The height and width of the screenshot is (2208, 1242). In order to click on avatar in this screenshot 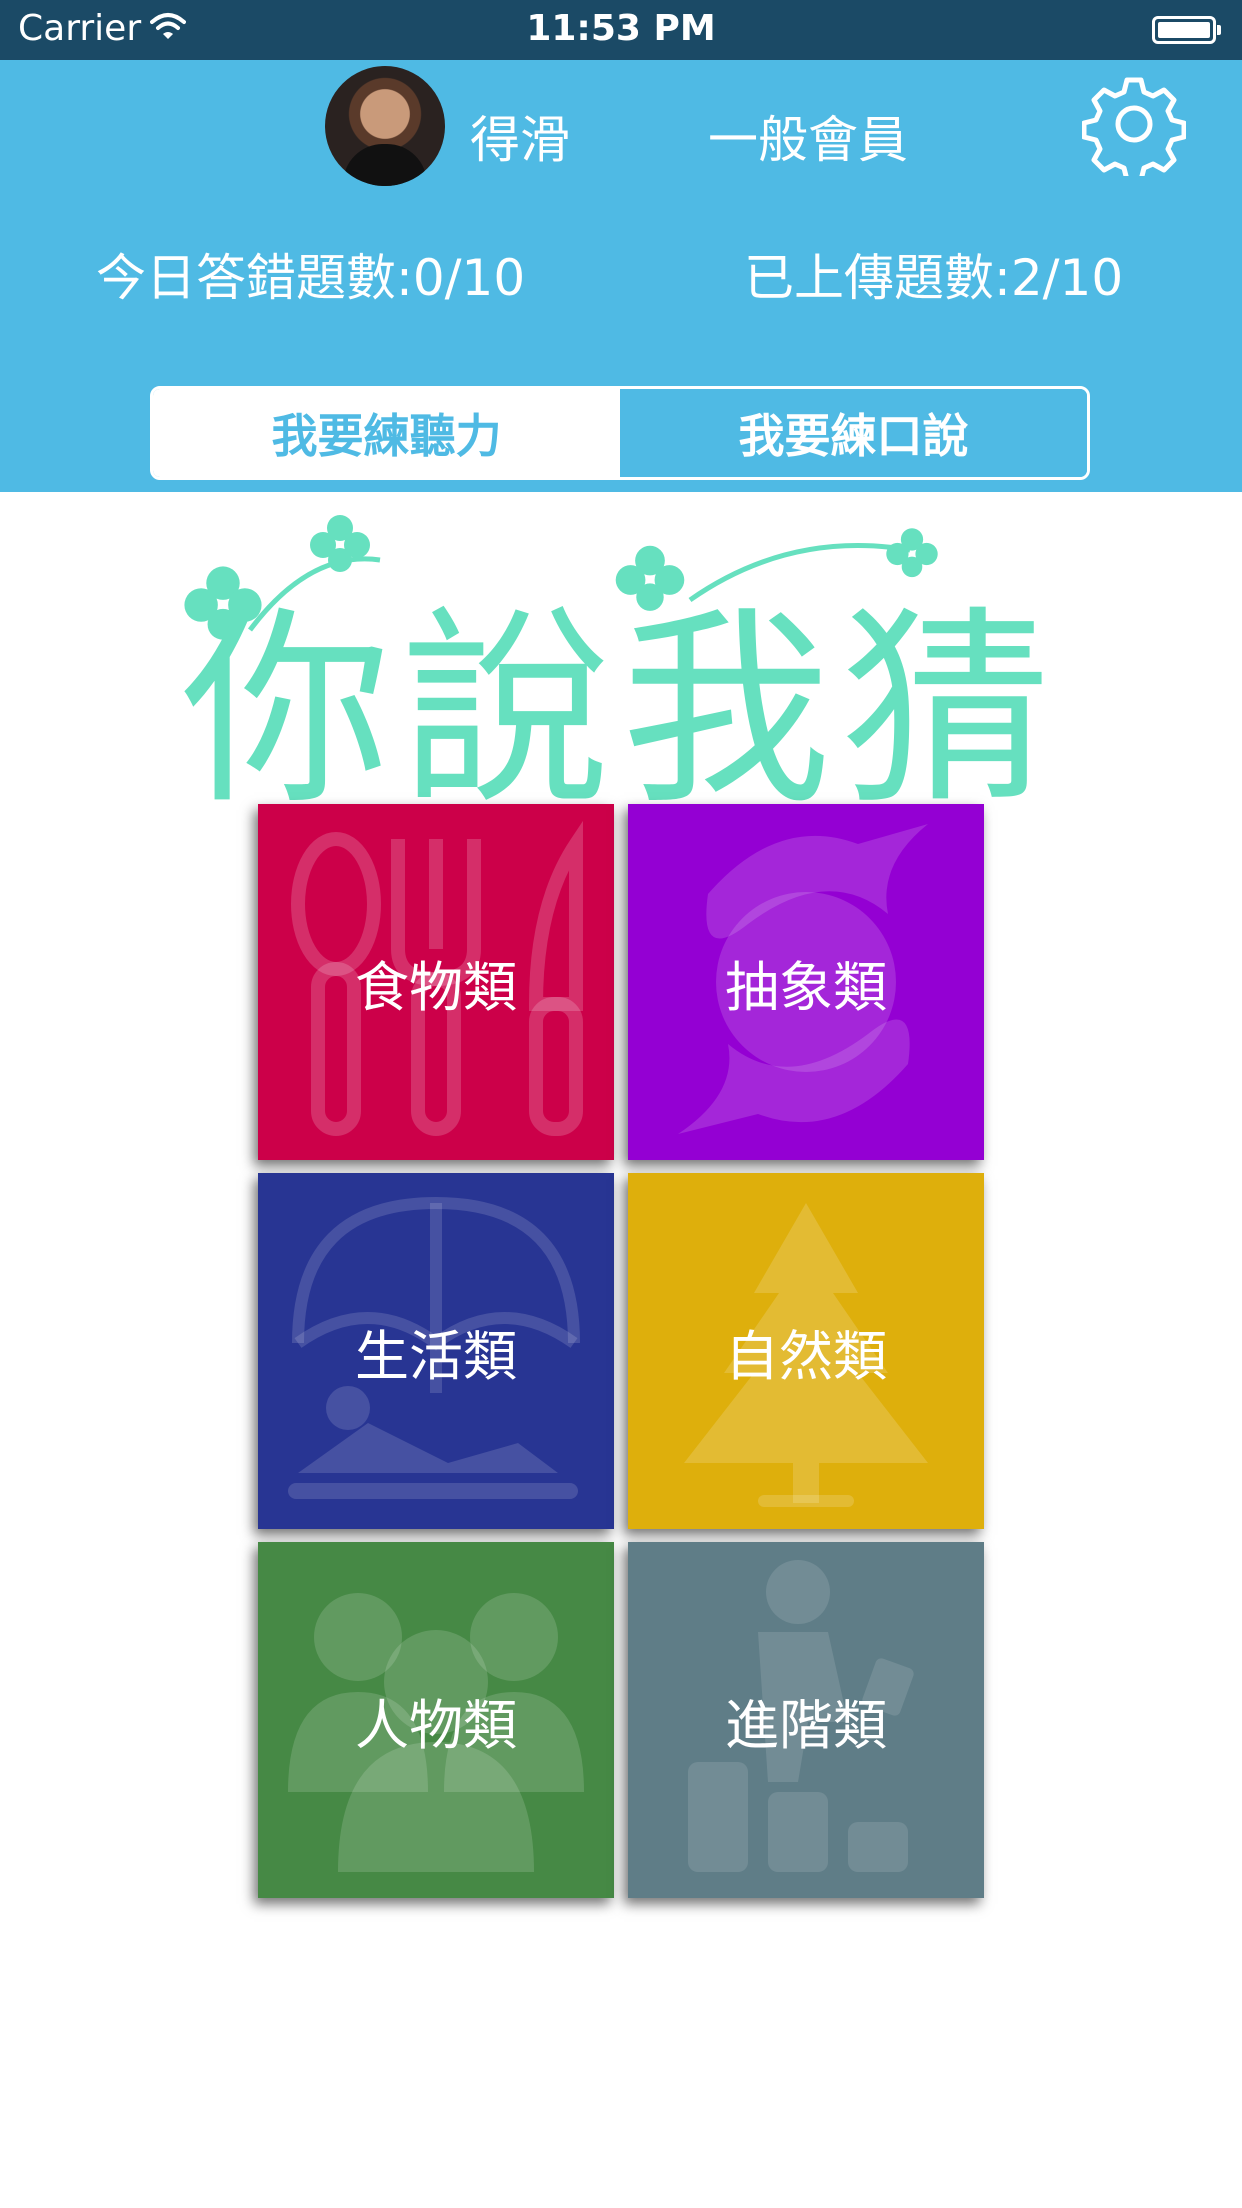, I will do `click(385, 126)`.